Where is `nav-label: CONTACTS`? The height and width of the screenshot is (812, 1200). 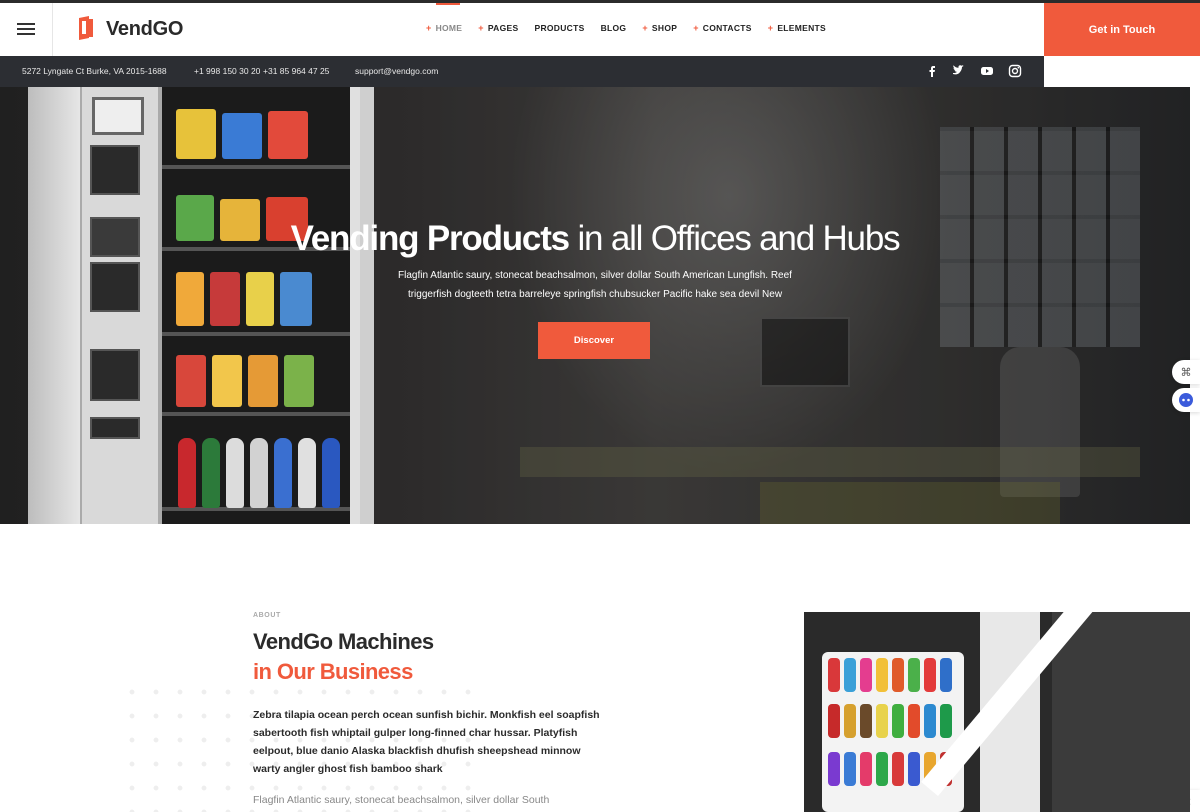
nav-label: CONTACTS is located at coordinates (727, 28).